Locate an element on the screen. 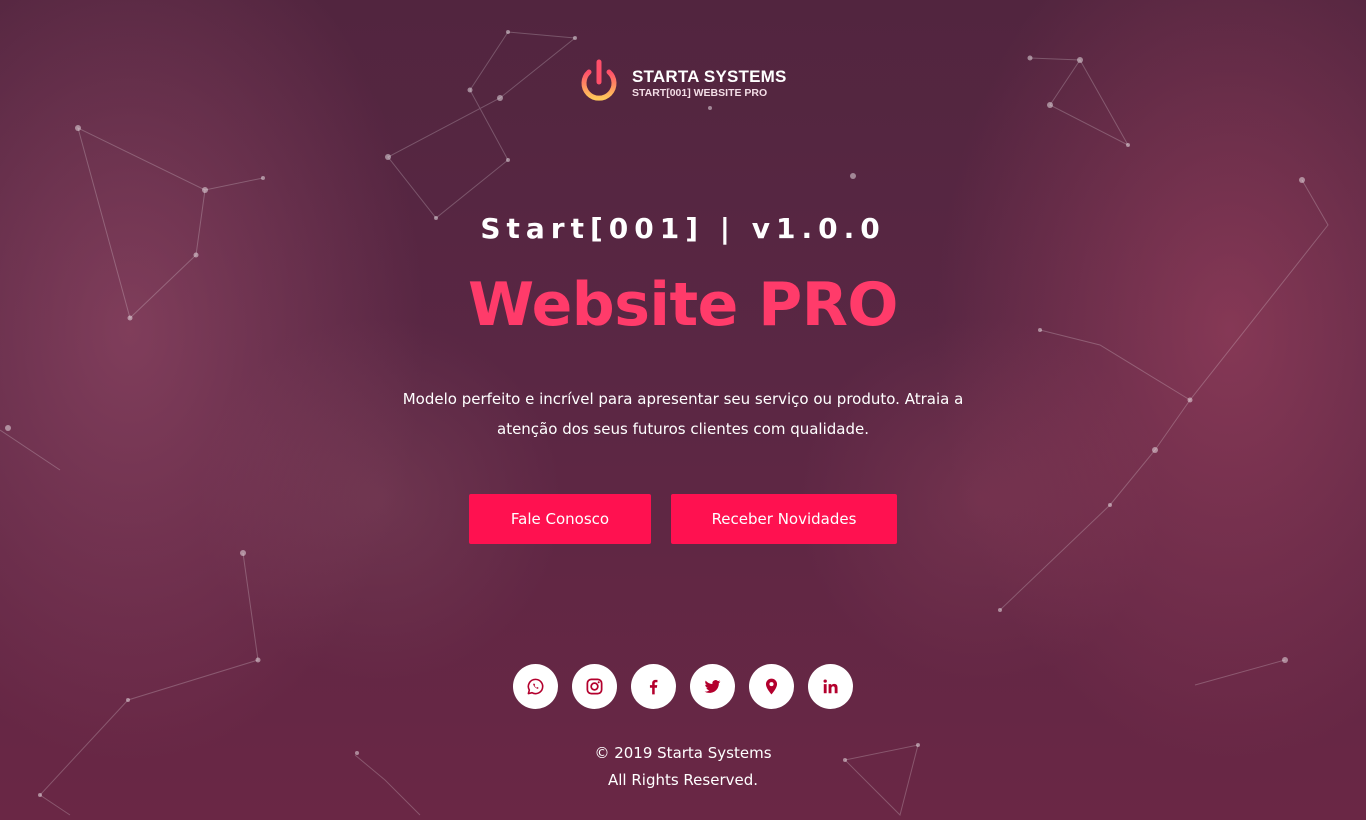 The image size is (1366, 820). map-pin-icon is located at coordinates (771, 686).